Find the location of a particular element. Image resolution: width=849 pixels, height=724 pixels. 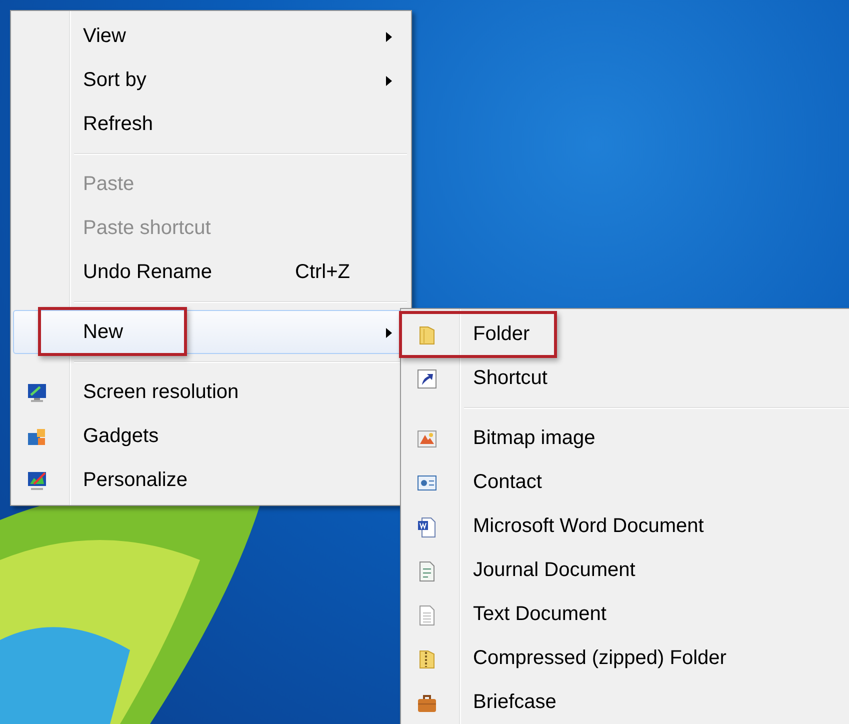

menu-item: Text Document is located at coordinates (626, 614).